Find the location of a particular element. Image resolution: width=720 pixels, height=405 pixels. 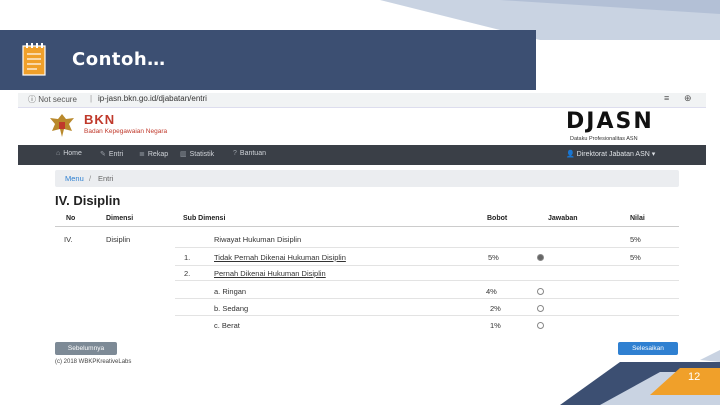

col-bobot: Bobot is located at coordinates (497, 218).